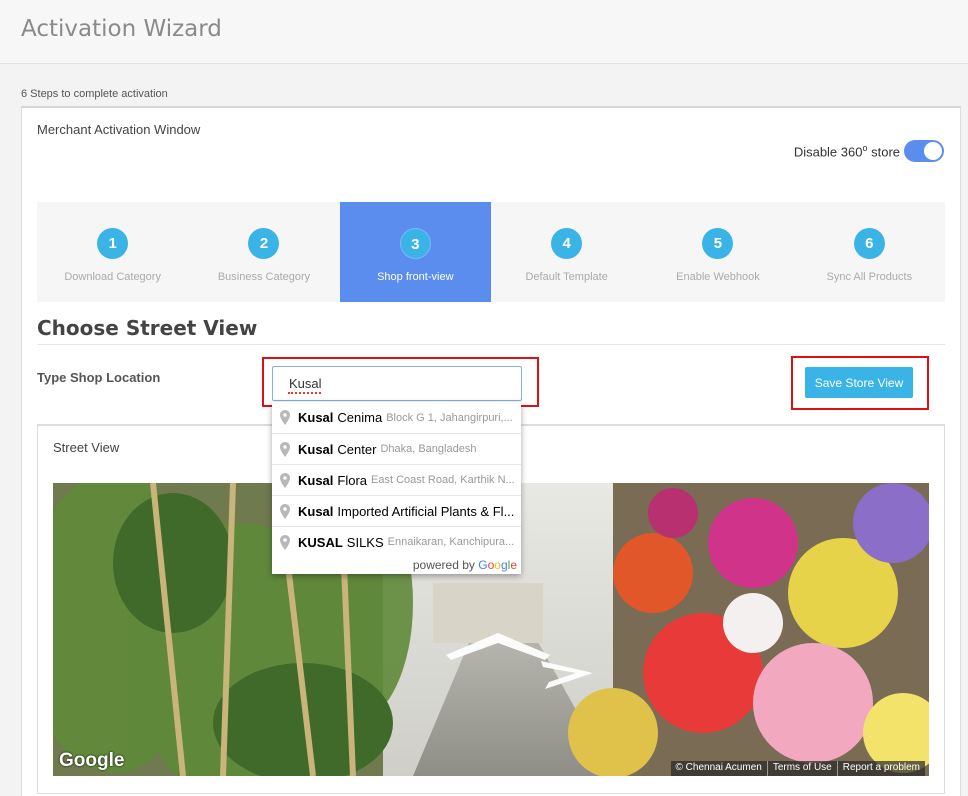 This screenshot has width=968, height=796. I want to click on step-shop-front-view: 3 Shop front-view, so click(415, 252).